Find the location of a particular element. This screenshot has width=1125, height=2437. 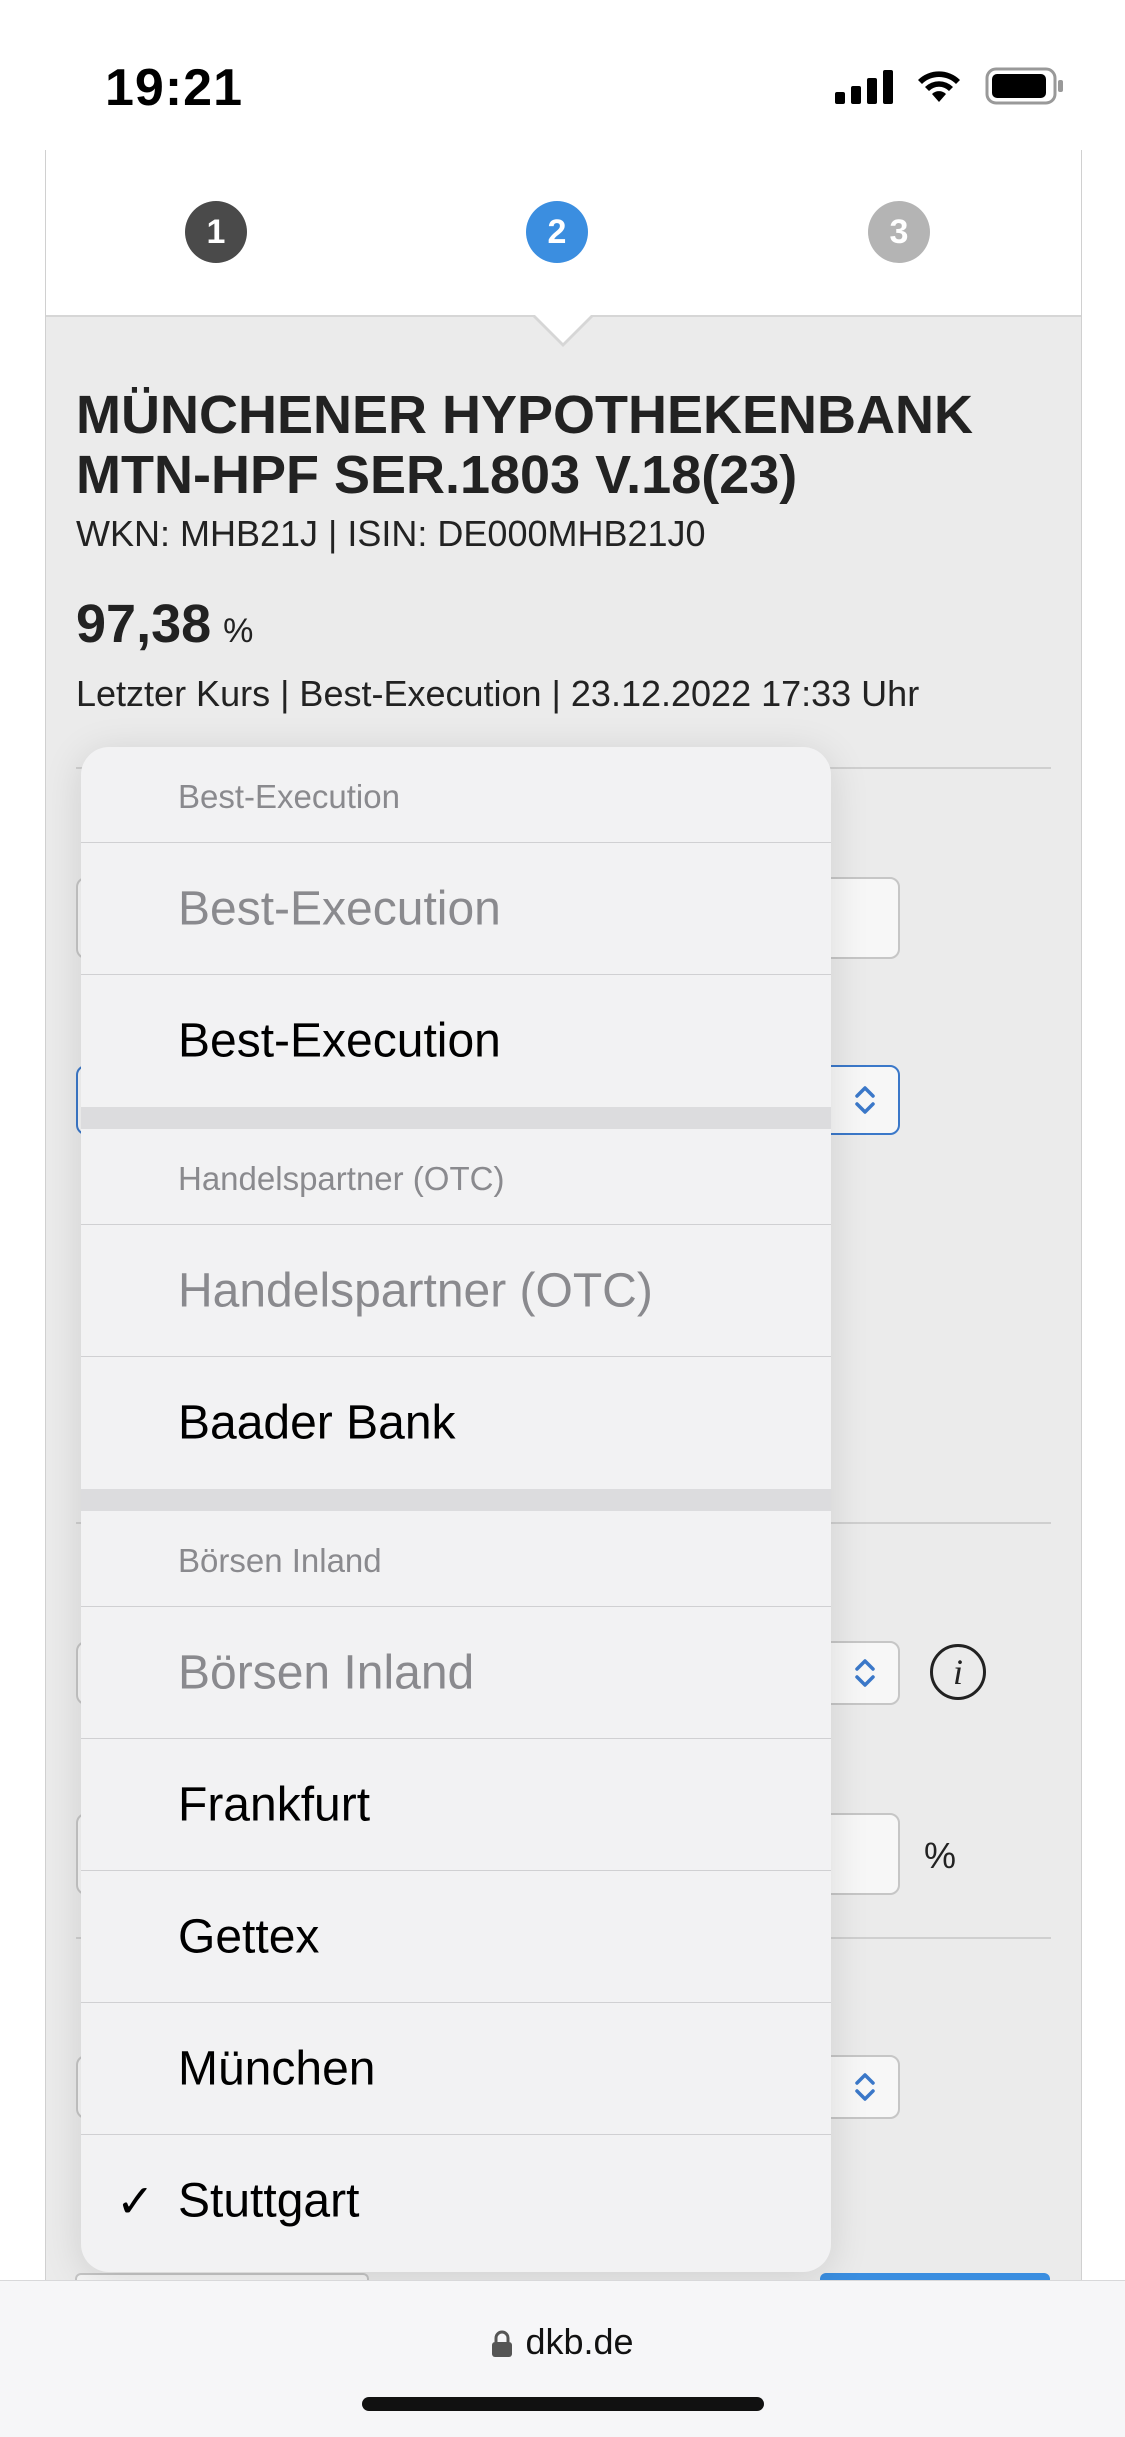

picker-option-stuttgart: ✓ Stuttgart is located at coordinates (456, 2201).